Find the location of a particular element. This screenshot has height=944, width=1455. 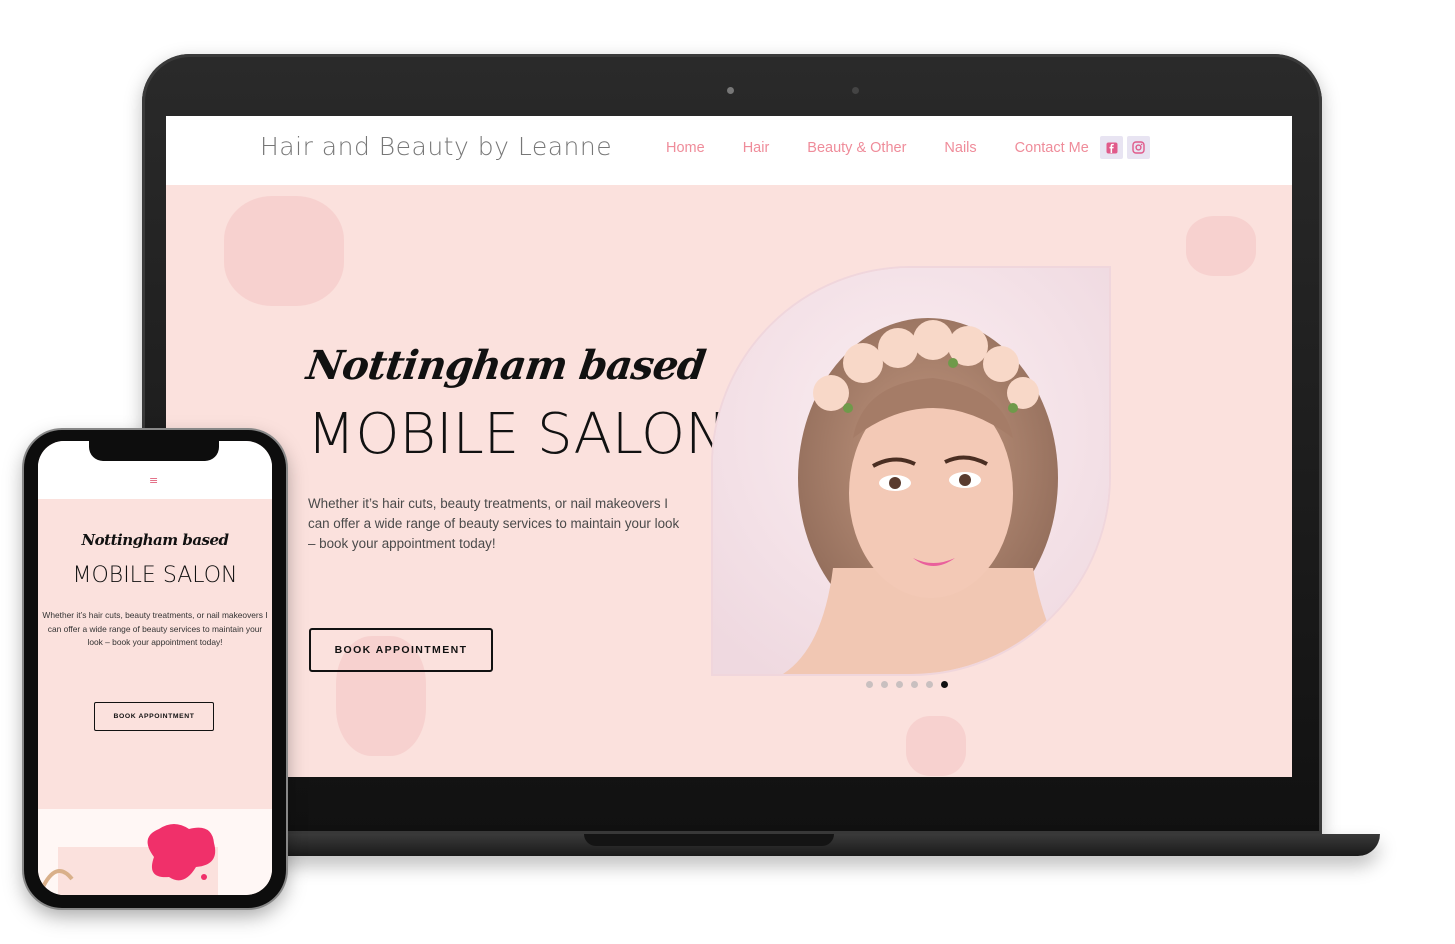

slider-dot-active is located at coordinates (944, 684).